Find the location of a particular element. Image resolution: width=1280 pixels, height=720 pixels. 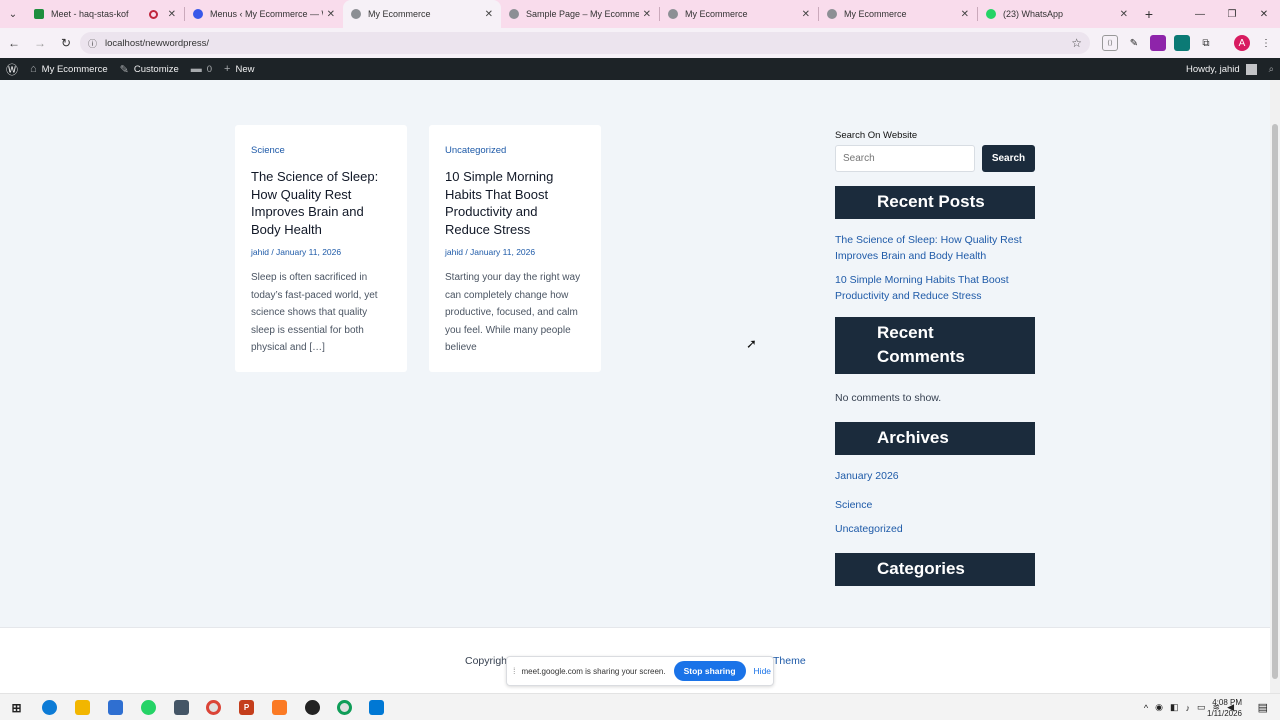

network-icon: ▭ is located at coordinates (1201, 707).